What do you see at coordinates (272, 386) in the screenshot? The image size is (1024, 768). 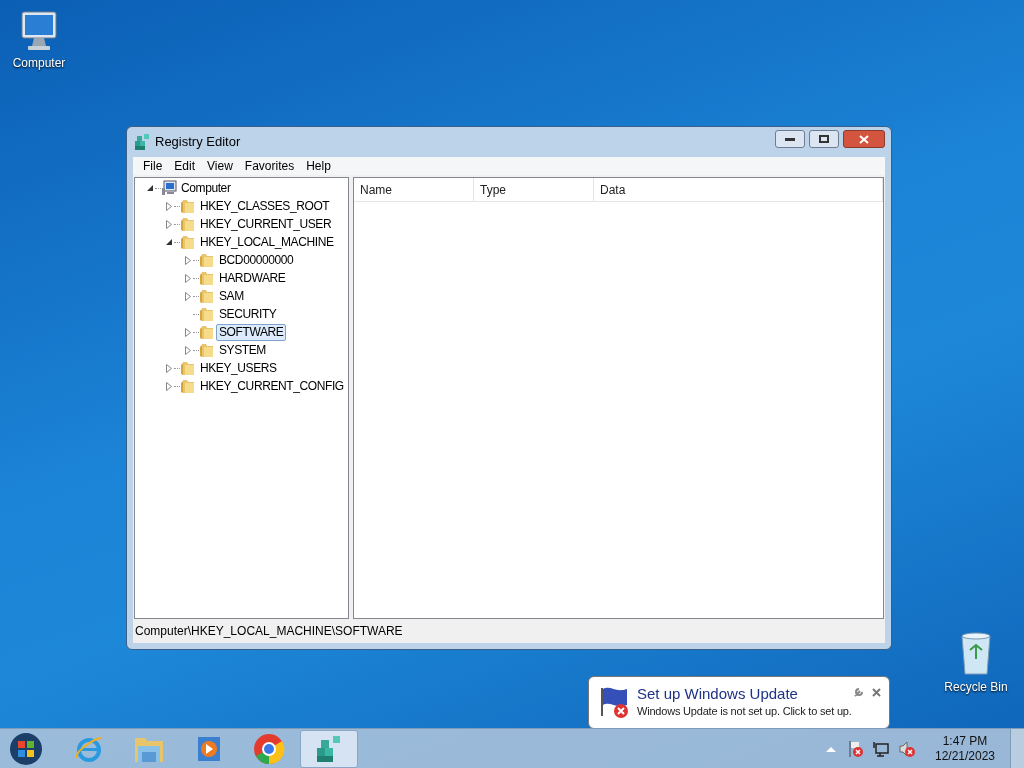 I see `tree-item: HKEY_CURRENT_CONFIG` at bounding box center [272, 386].